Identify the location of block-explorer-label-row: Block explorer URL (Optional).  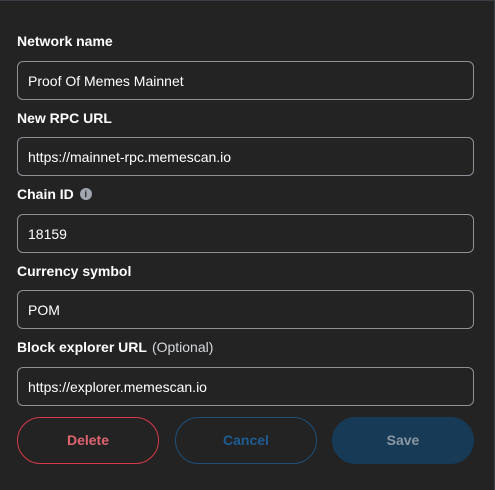
(115, 347).